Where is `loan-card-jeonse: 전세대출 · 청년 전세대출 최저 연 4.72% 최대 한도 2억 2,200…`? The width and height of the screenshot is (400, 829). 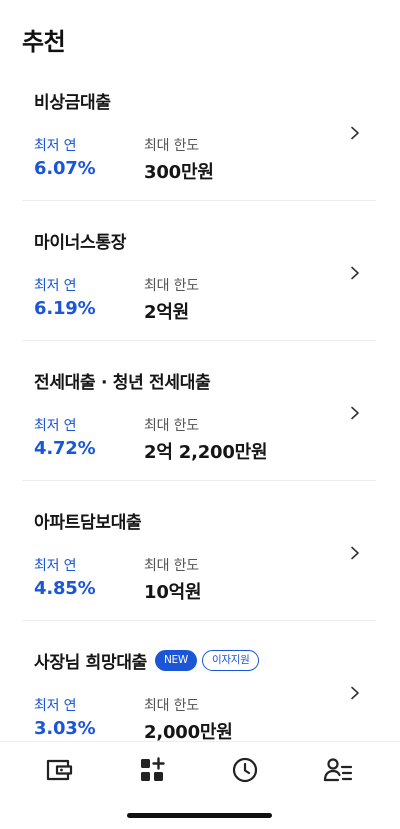
loan-card-jeonse: 전세대출 · 청년 전세대출 최저 연 4.72% 최대 한도 2억 2,200… is located at coordinates (199, 411).